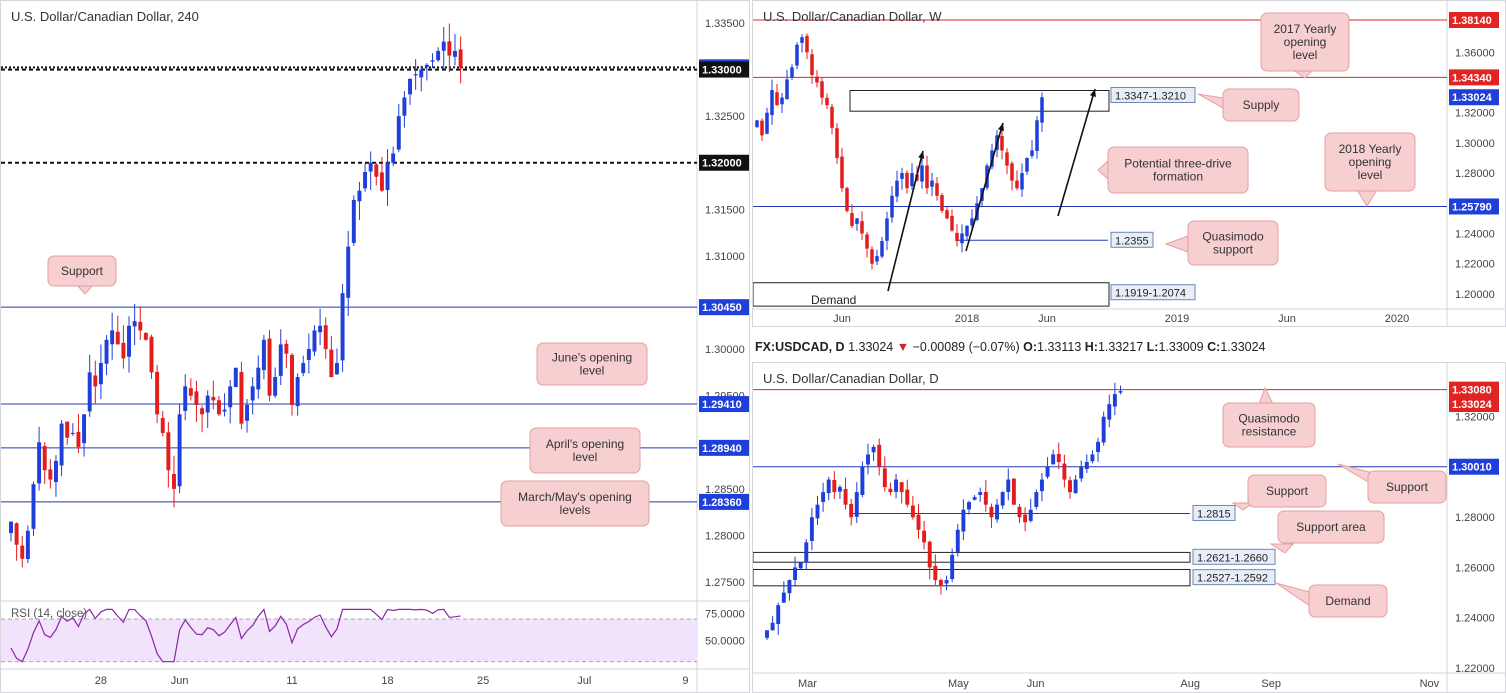 The height and width of the screenshot is (693, 1506). Describe the element at coordinates (725, 257) in the screenshot. I see `price-tick-label: 1.31000` at that location.